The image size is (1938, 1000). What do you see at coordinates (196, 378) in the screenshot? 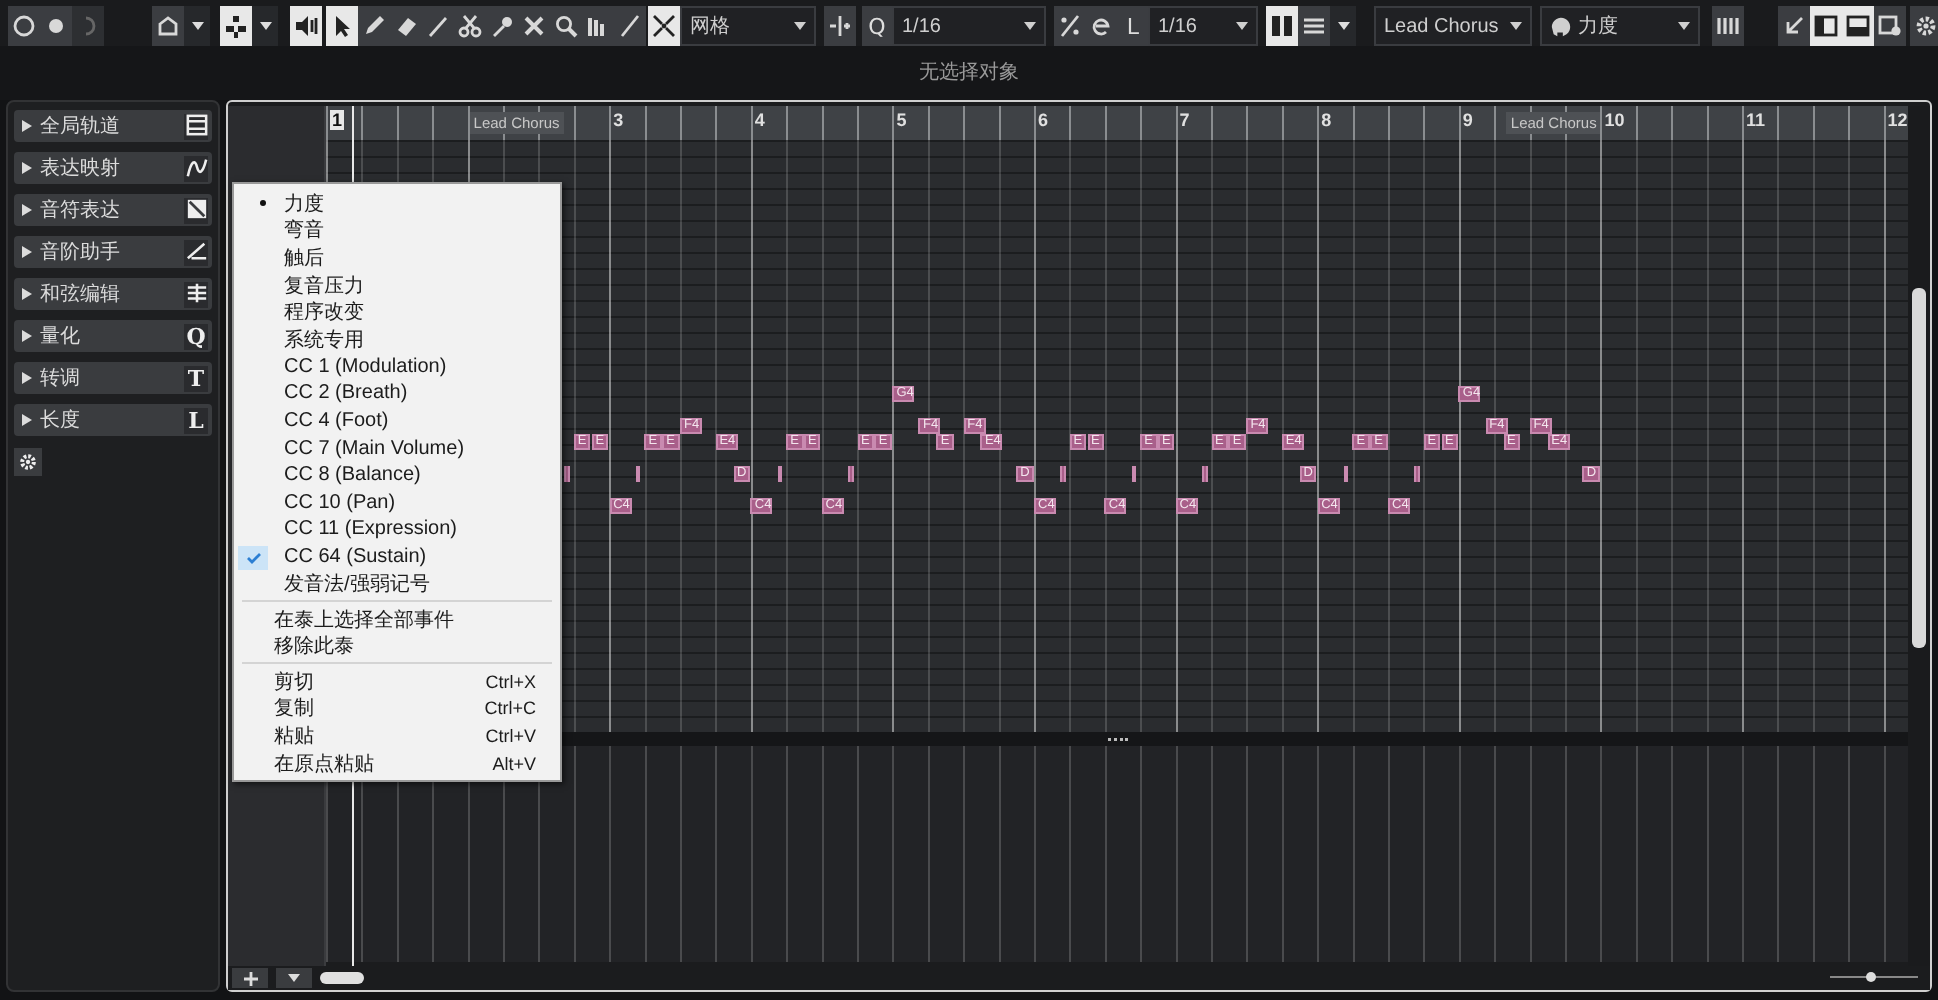
I see `letter-icon: T` at bounding box center [196, 378].